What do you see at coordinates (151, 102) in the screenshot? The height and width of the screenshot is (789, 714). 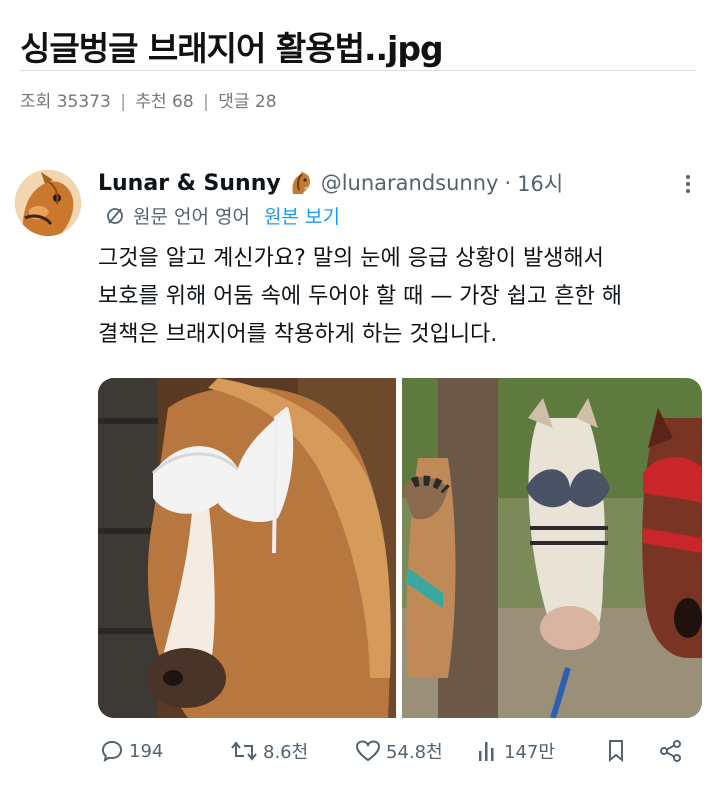 I see `recommend-label: 추천` at bounding box center [151, 102].